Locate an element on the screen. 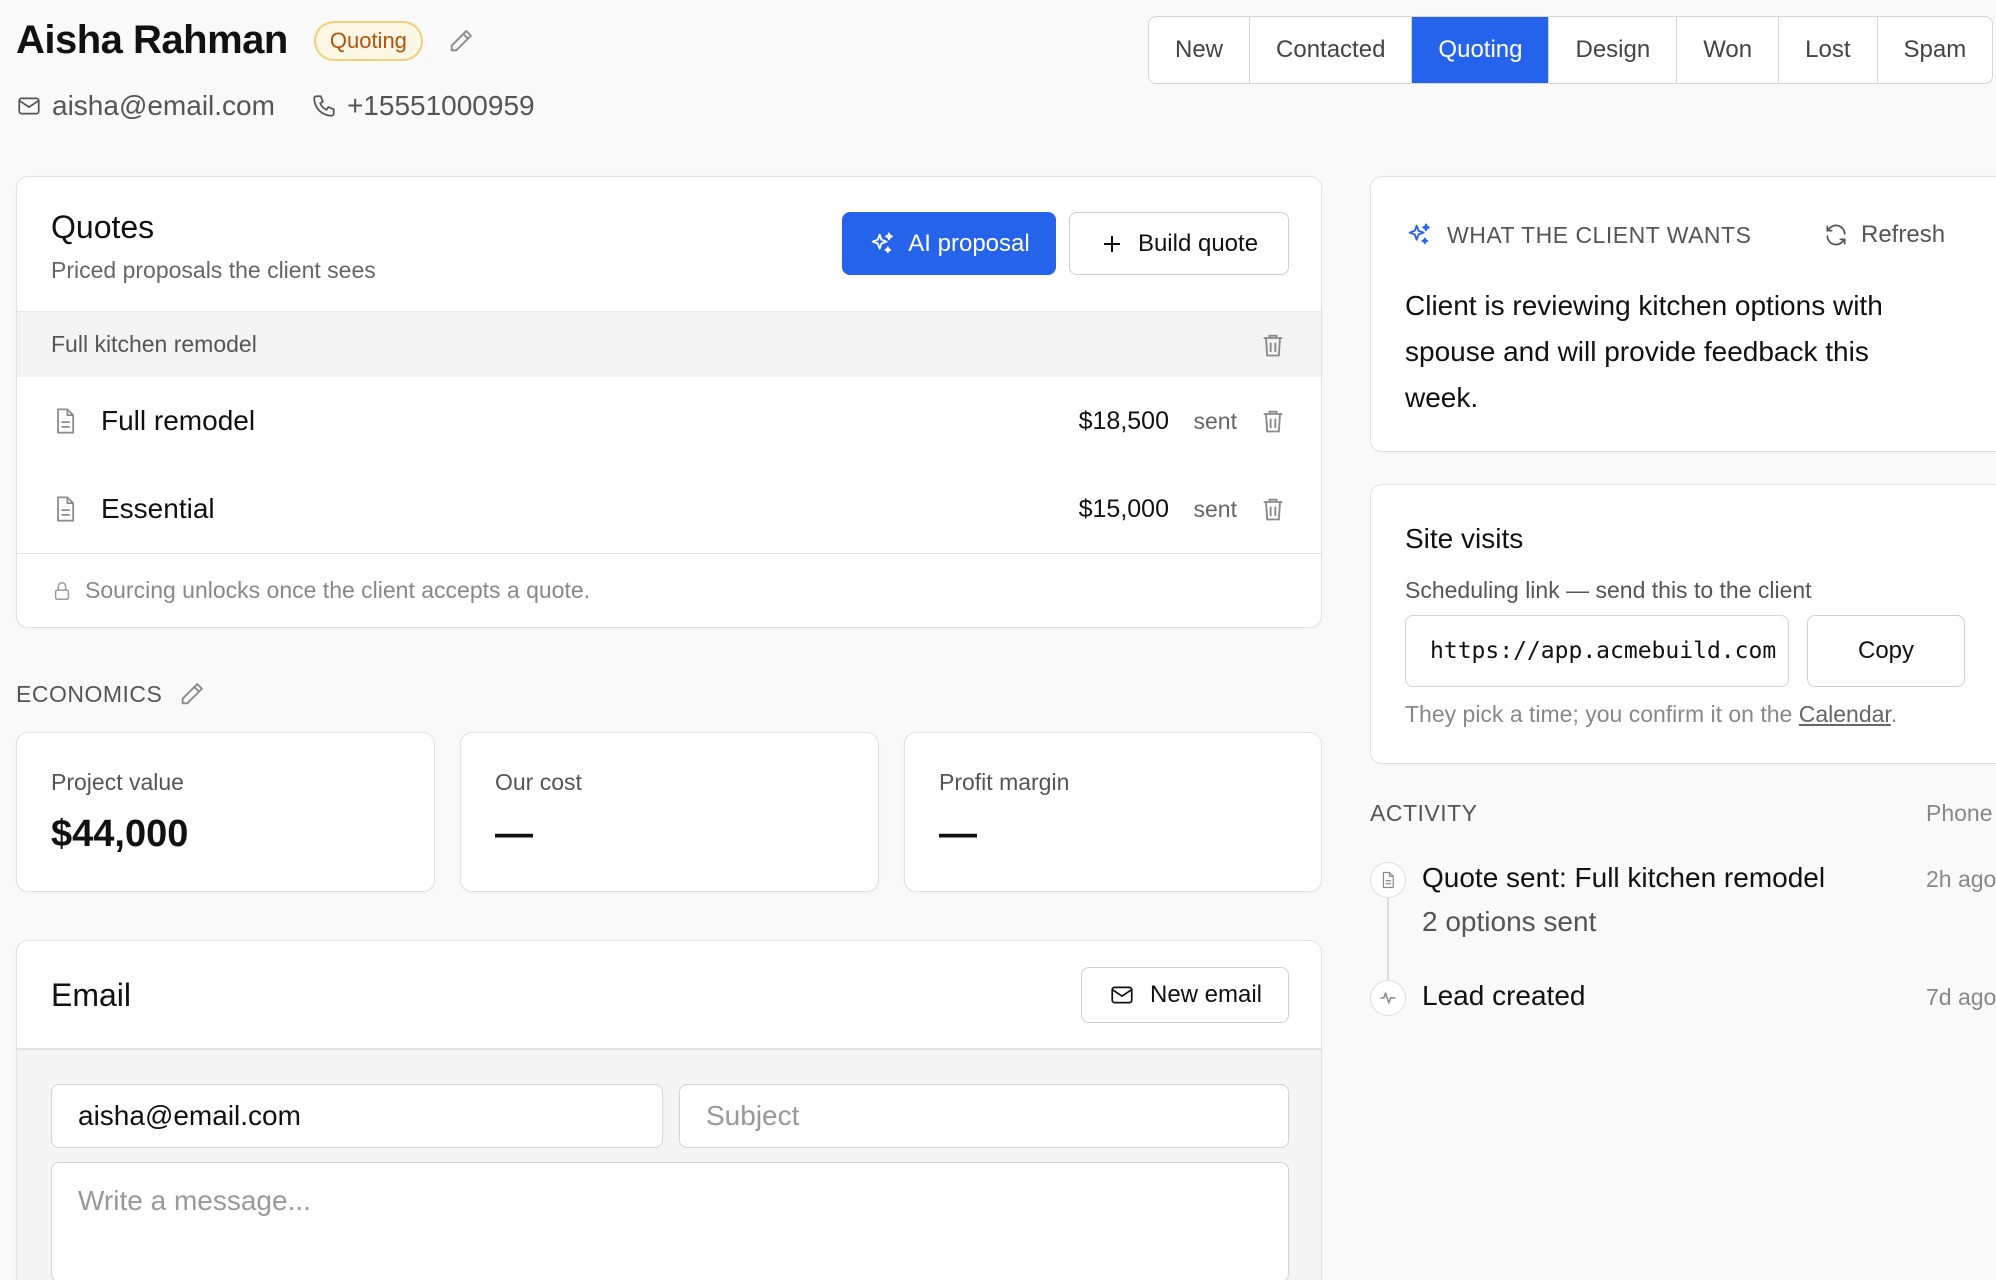 This screenshot has height=1280, width=1996. phone-icon is located at coordinates (324, 106).